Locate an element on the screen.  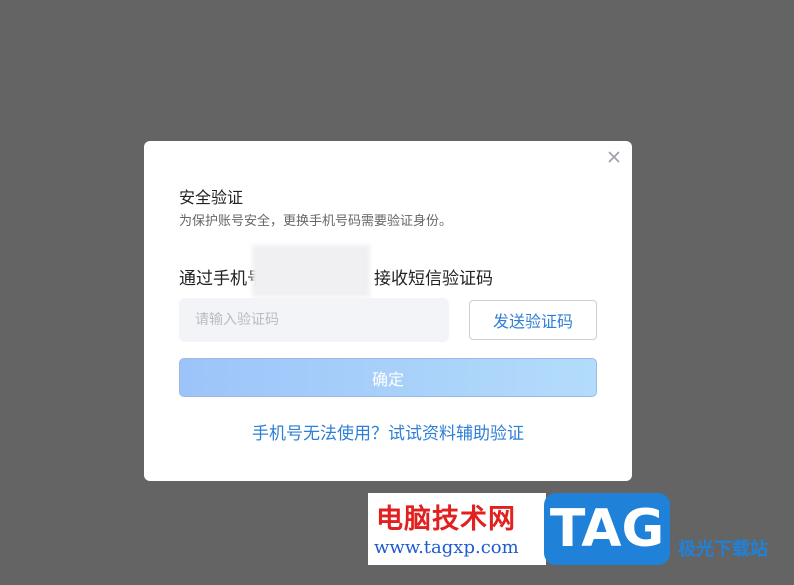
watermark-box: 电脑技术网 www.tagxp.com is located at coordinates (457, 529).